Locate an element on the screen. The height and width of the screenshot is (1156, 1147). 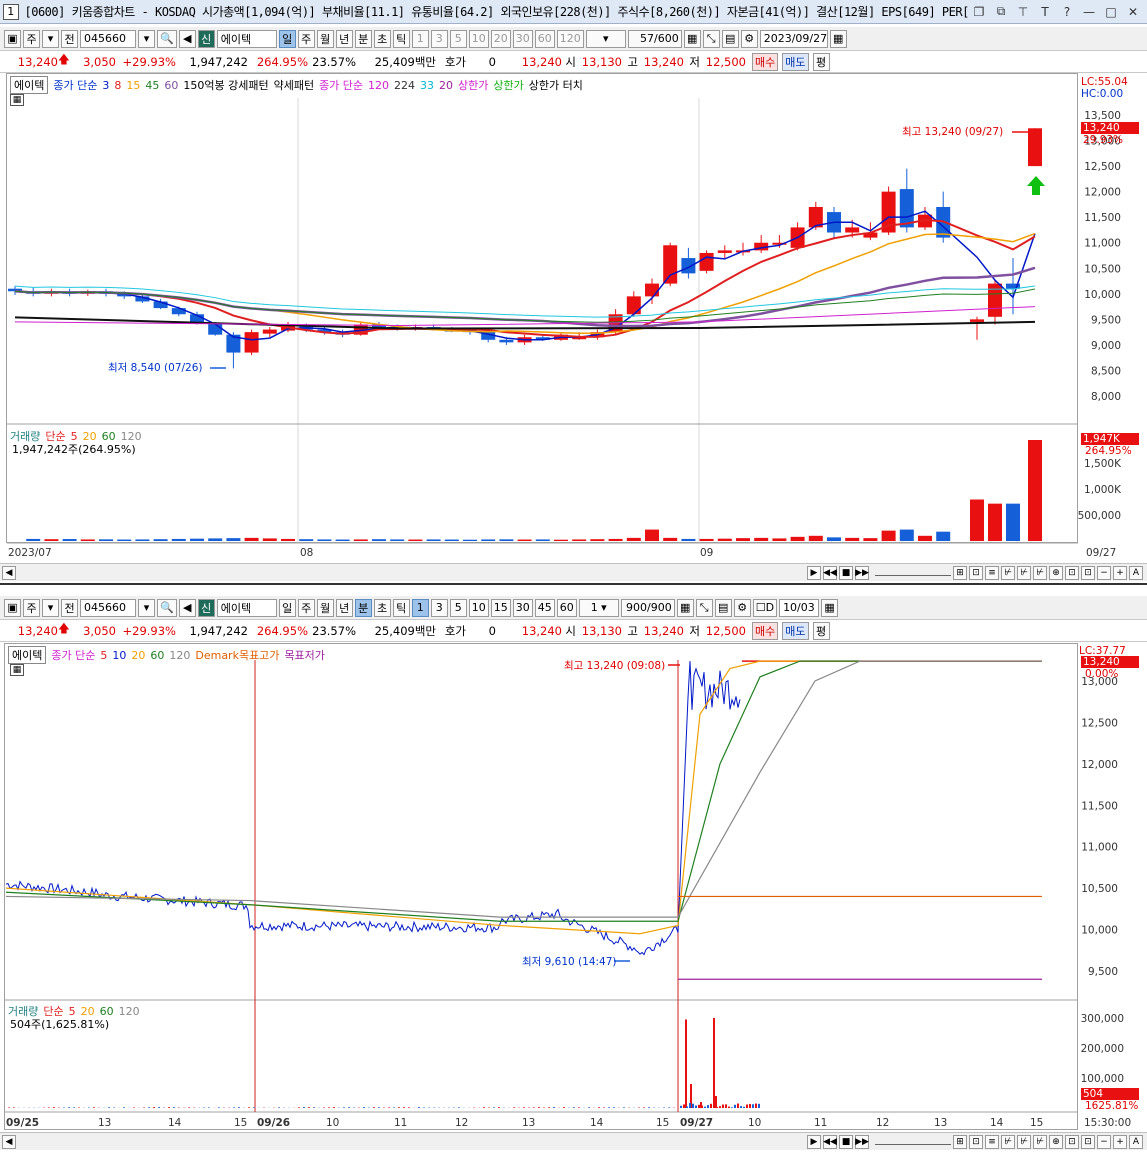
bottom-volume-tag: 504 is located at coordinates (1110, 1094).